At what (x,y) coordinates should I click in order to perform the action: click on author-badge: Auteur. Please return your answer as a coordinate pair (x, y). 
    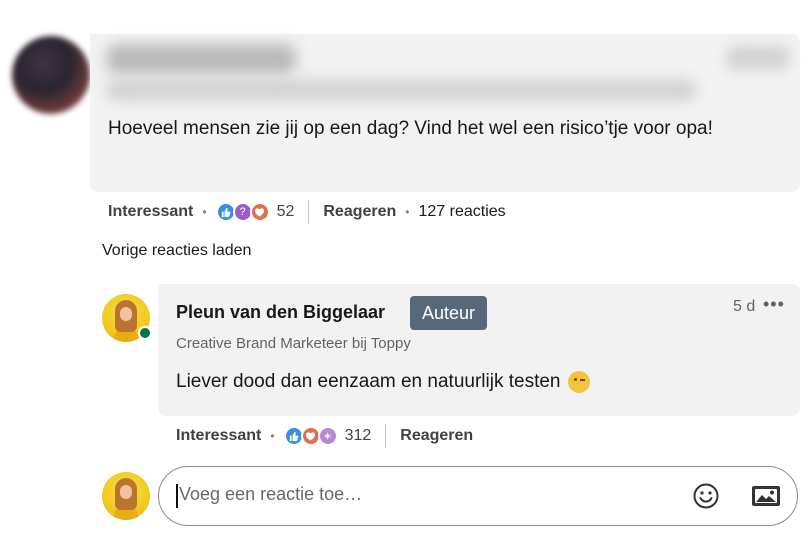
    Looking at the image, I should click on (449, 313).